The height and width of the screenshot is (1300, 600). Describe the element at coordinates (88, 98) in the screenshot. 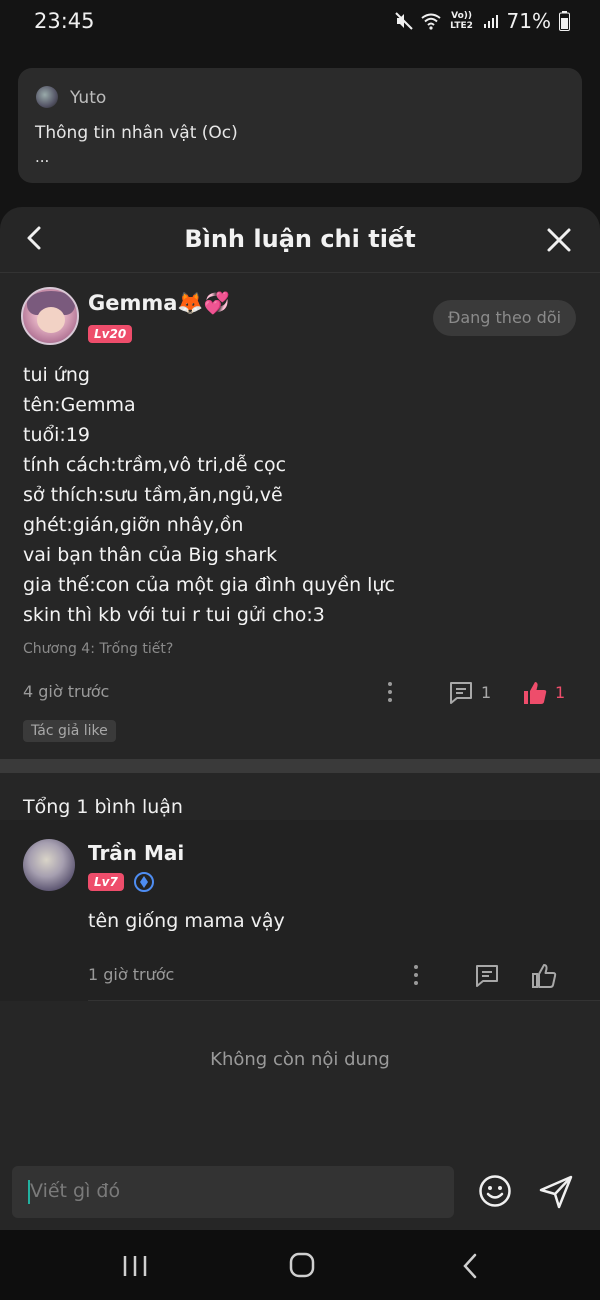

I see `post-author: Yuto` at that location.